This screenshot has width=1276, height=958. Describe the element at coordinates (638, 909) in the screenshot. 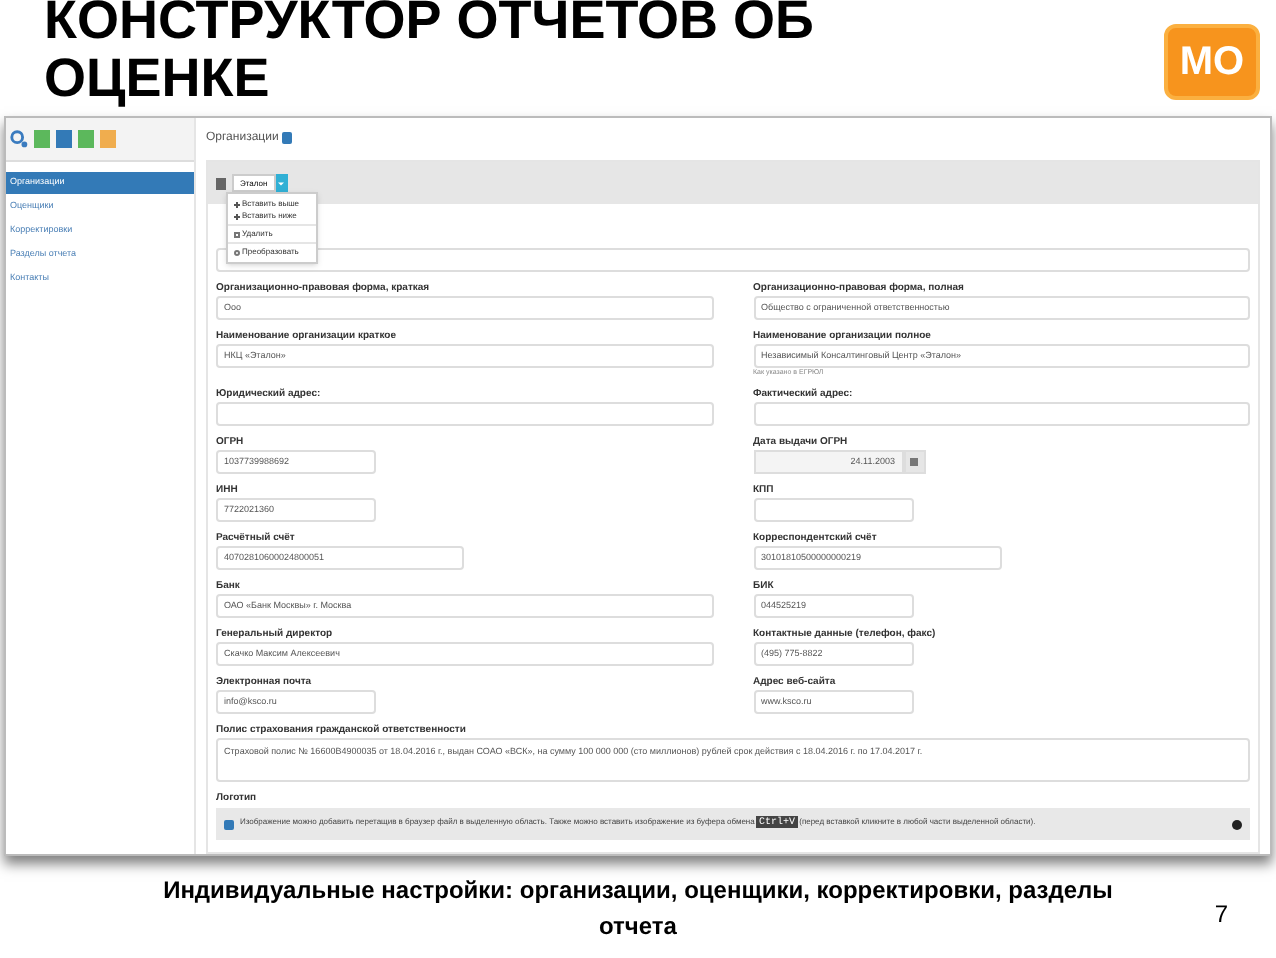

I see `slide-caption: Индивидуальные настройки: организации, оценщики, корректировки, разделы отчета` at that location.